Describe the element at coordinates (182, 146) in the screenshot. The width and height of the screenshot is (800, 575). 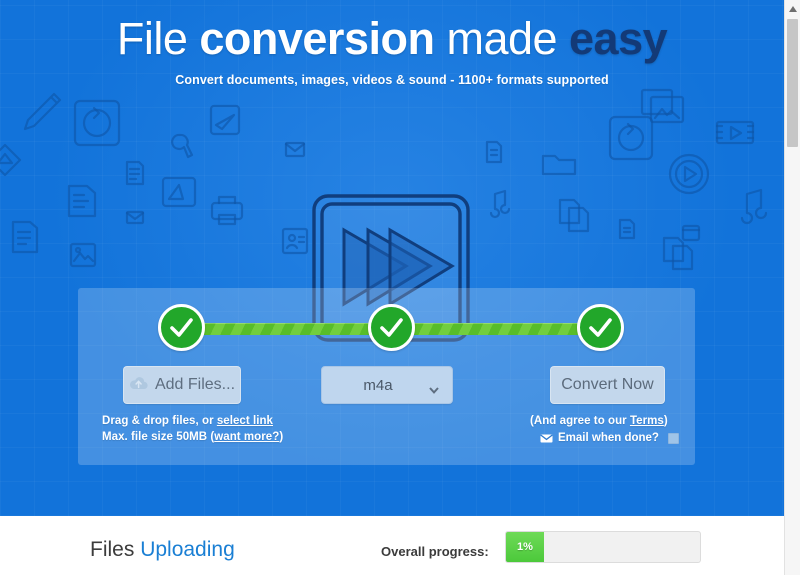
I see `wrench-doodle-icon` at that location.